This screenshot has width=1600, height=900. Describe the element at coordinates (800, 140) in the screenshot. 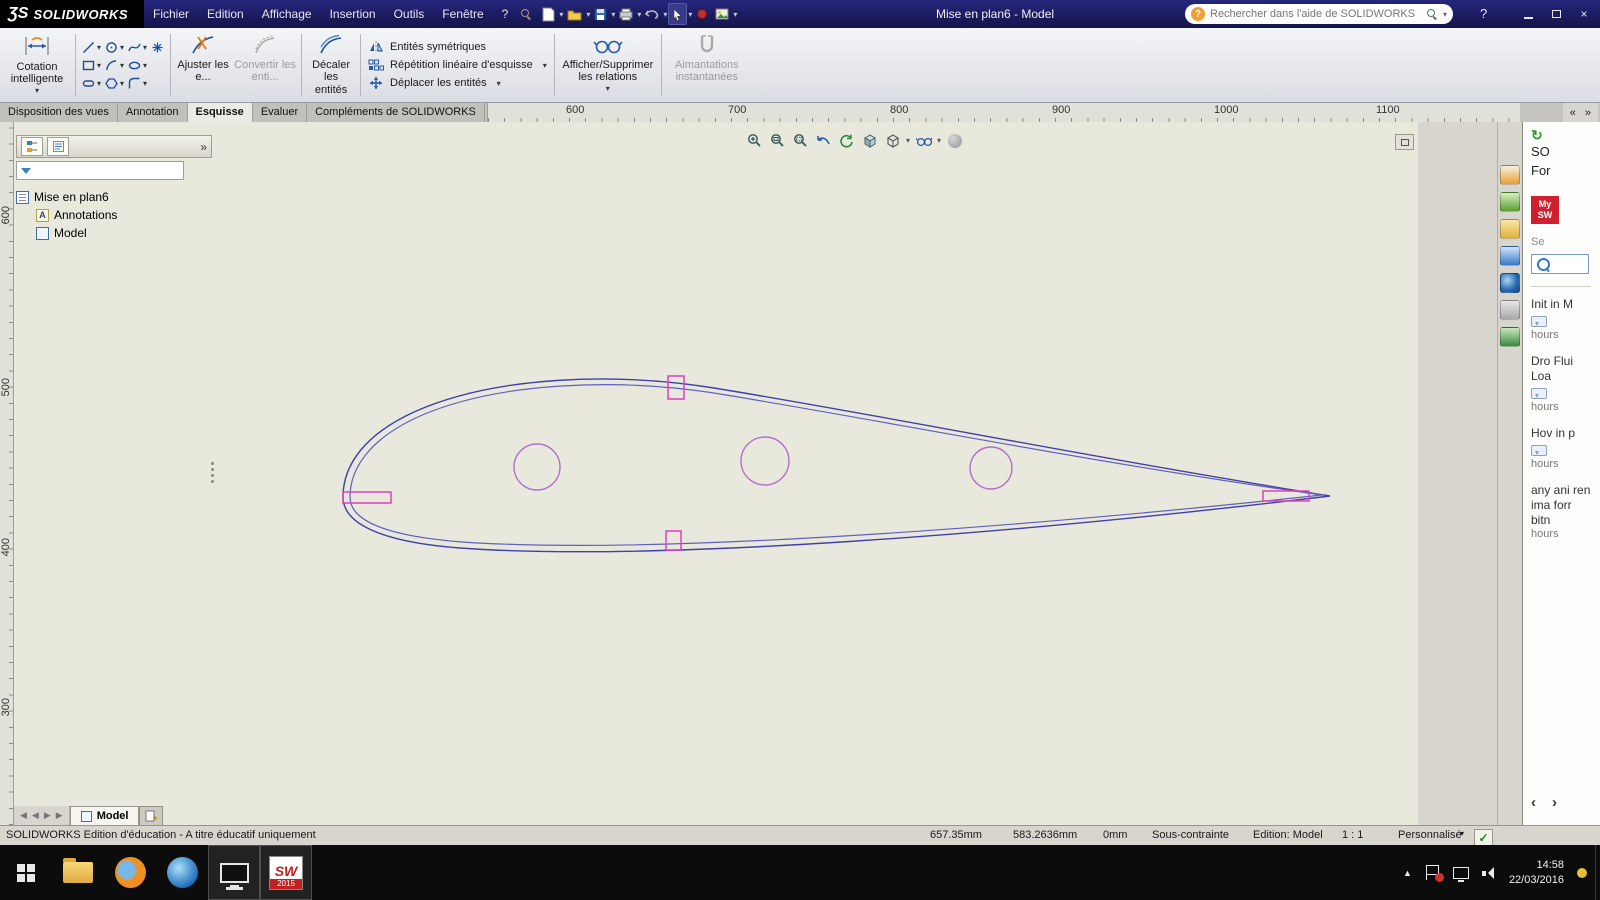

I see `zoom-to-area-icon` at that location.